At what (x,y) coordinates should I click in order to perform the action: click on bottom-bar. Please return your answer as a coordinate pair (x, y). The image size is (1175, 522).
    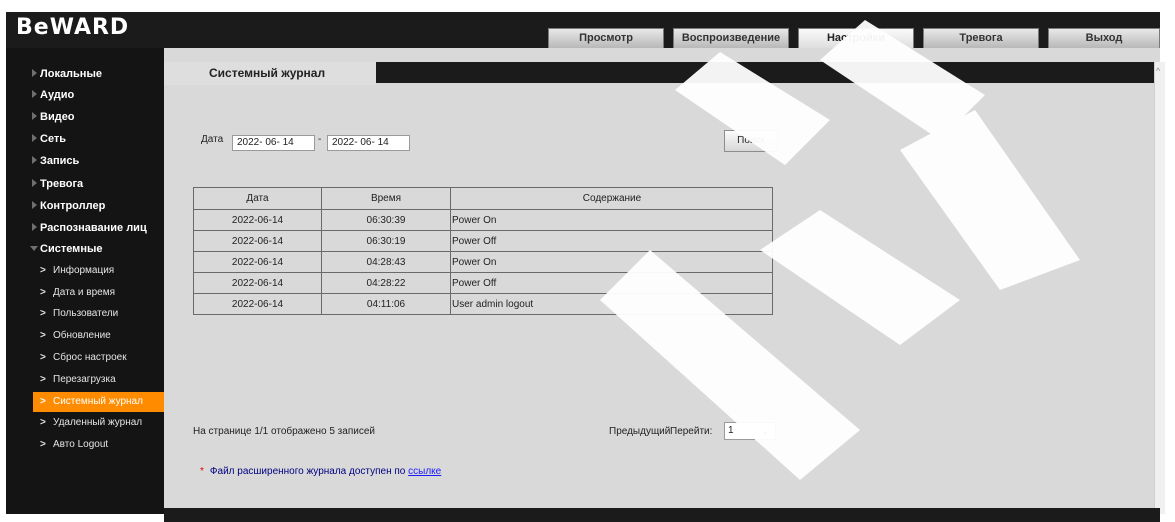
    Looking at the image, I should click on (662, 515).